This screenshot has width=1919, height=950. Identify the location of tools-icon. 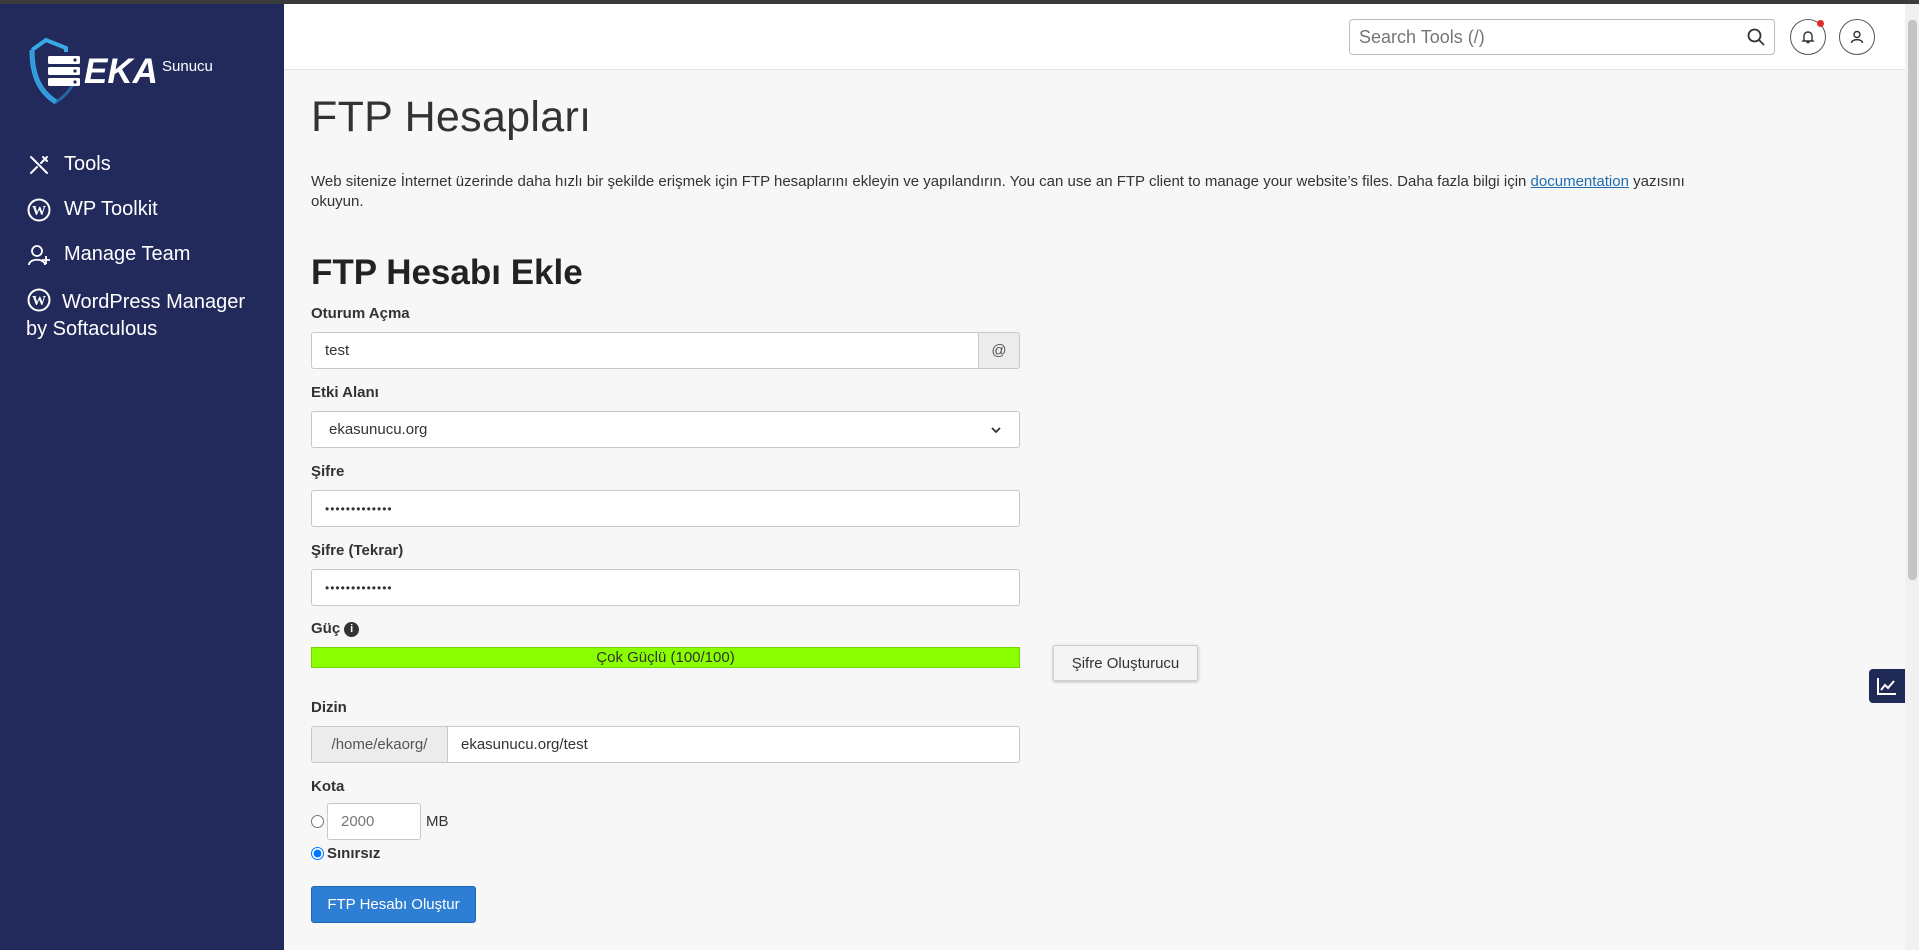
(39, 165).